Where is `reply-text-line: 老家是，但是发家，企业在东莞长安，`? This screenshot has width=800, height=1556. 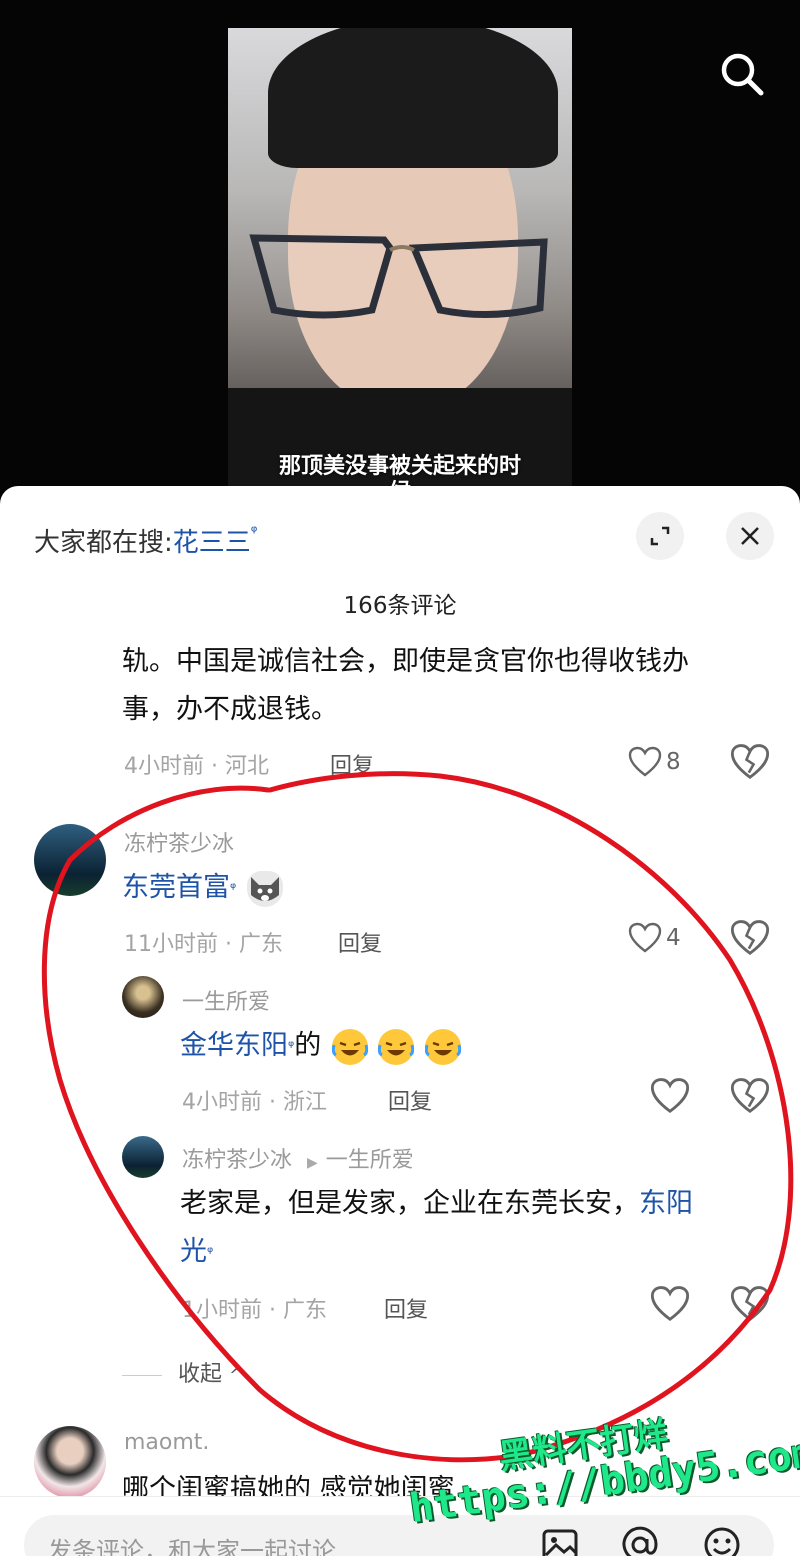 reply-text-line: 老家是，但是发家，企业在东莞长安， is located at coordinates (409, 1203).